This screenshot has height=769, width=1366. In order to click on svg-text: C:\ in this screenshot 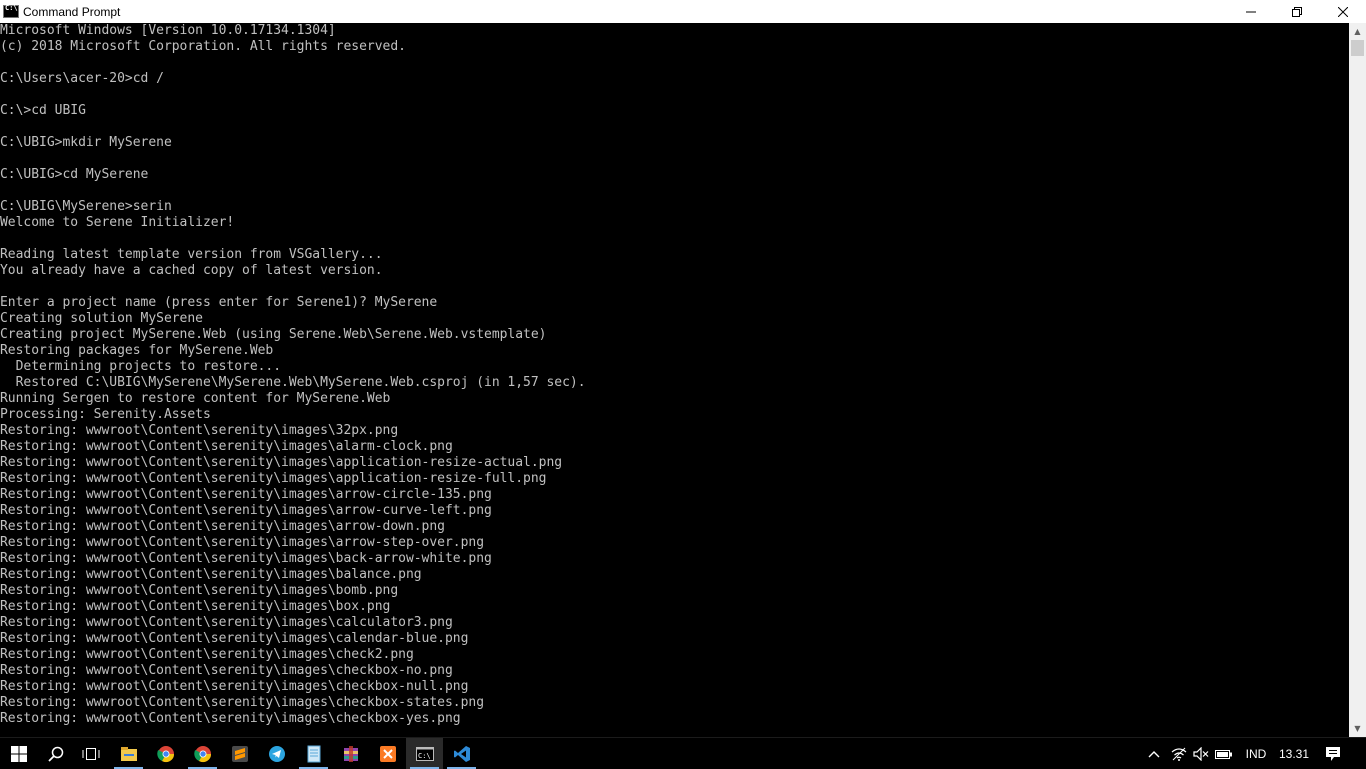, I will do `click(424, 756)`.